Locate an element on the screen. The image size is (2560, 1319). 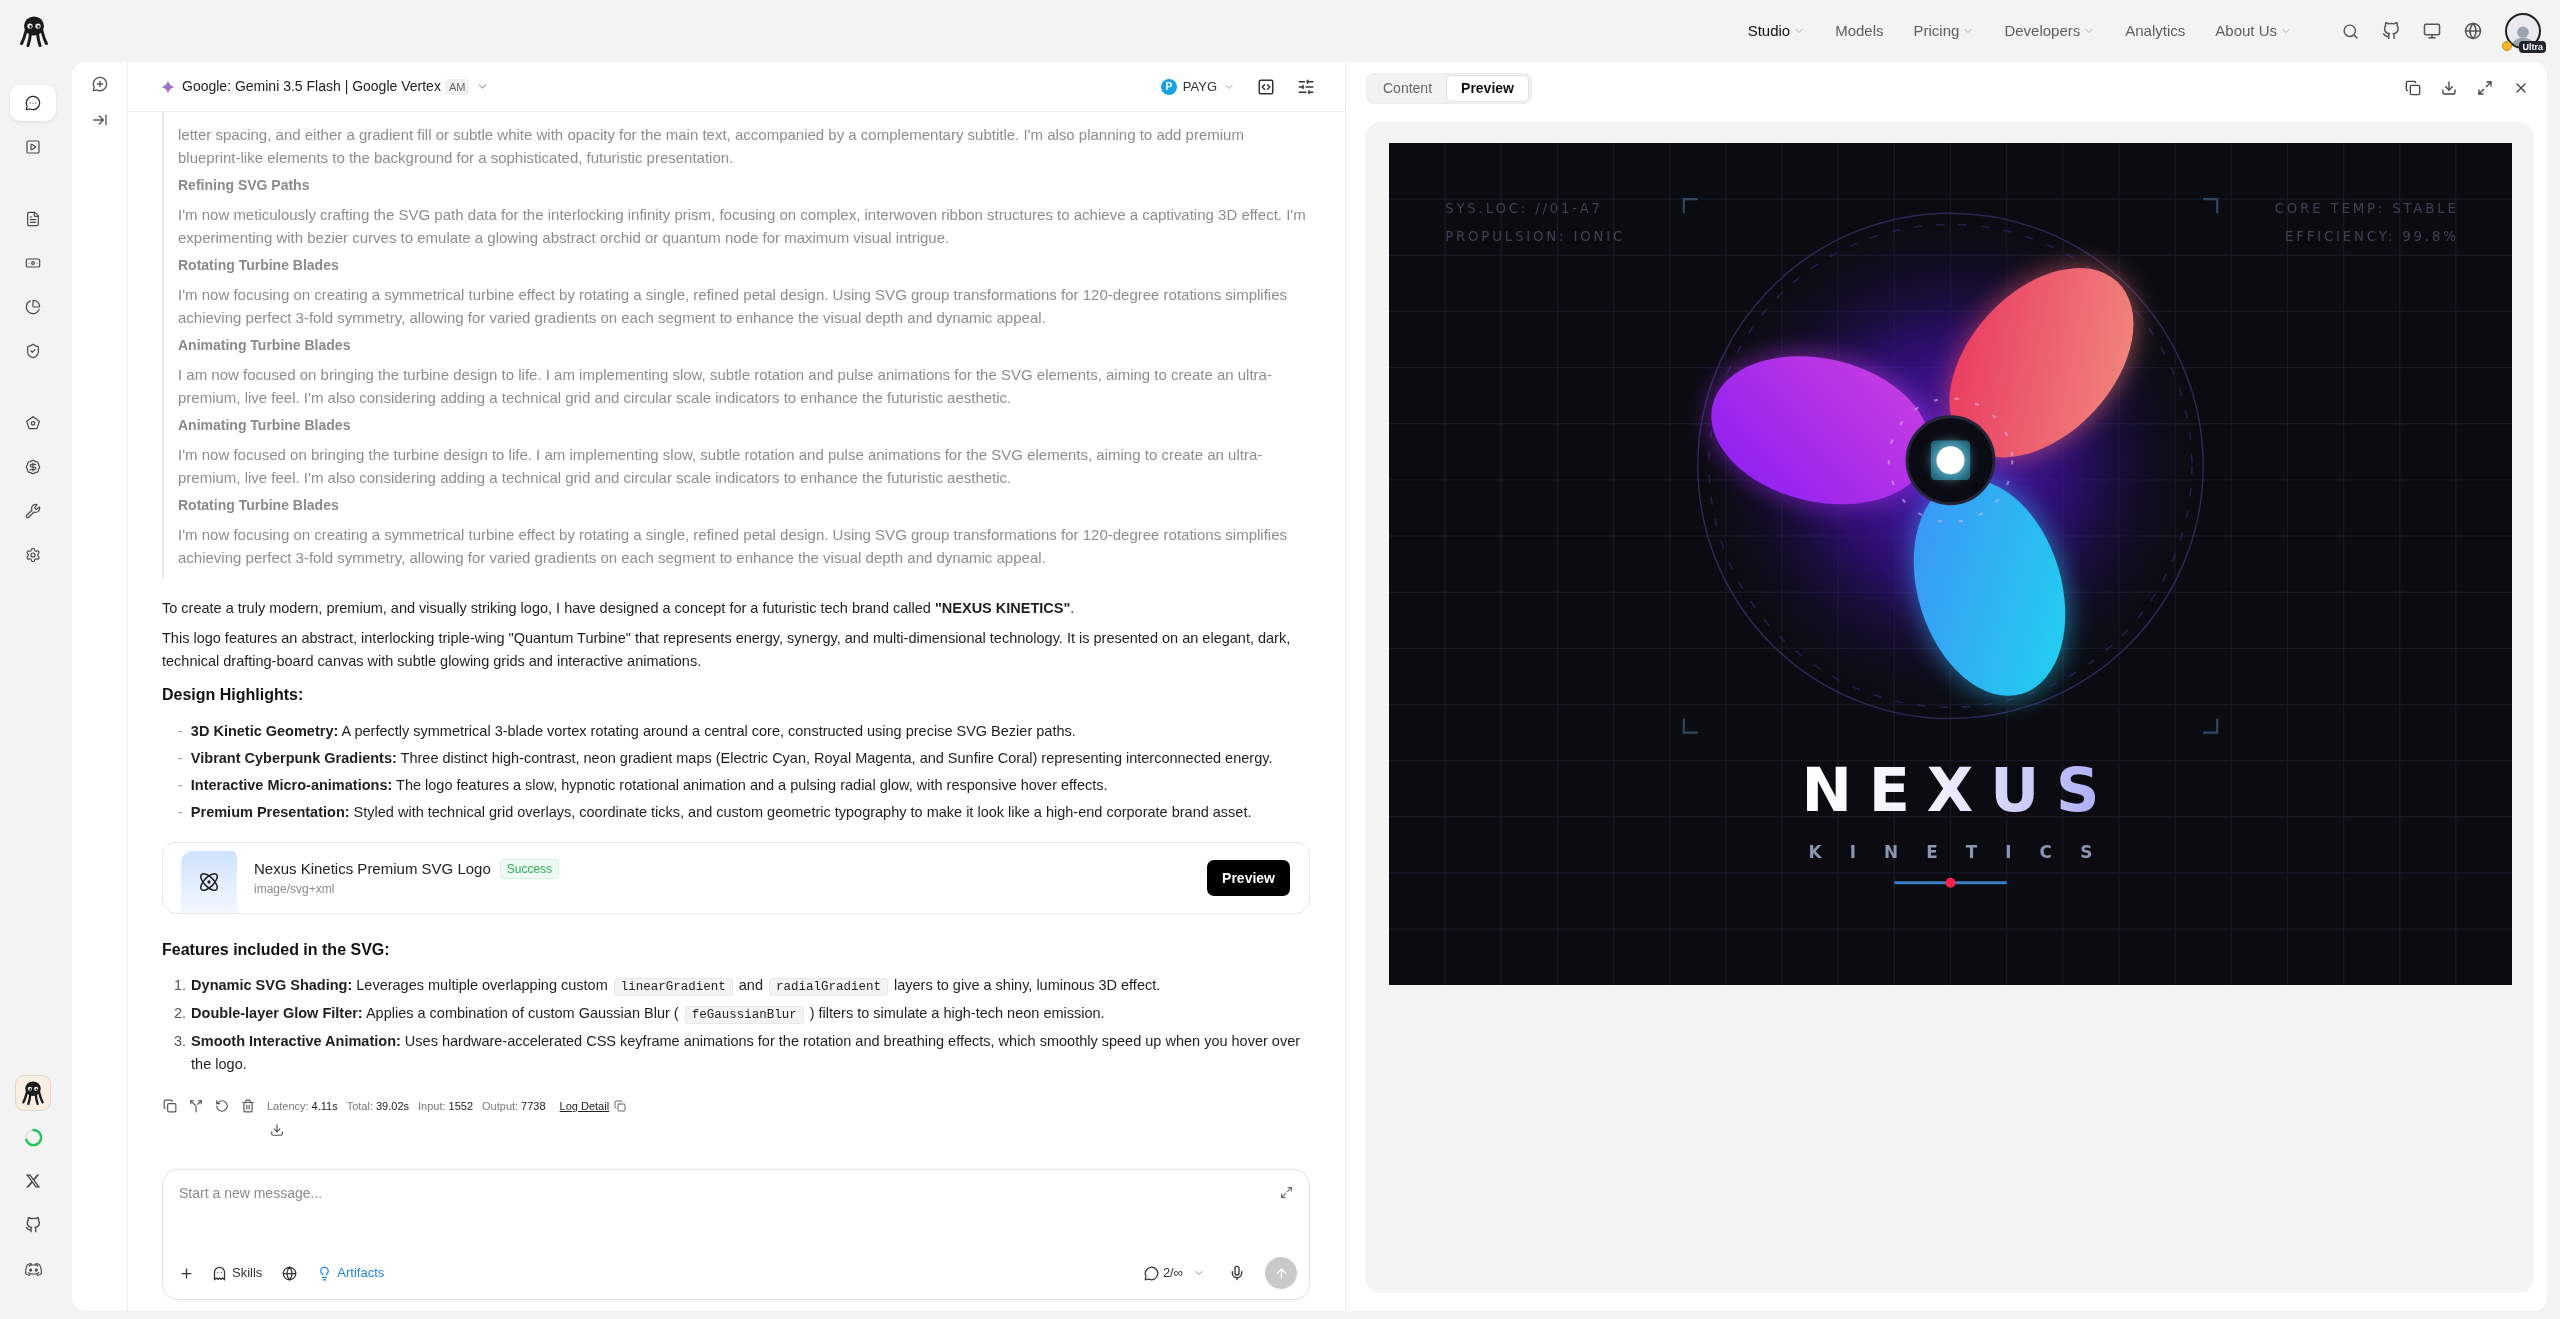
tab: Content is located at coordinates (1408, 88).